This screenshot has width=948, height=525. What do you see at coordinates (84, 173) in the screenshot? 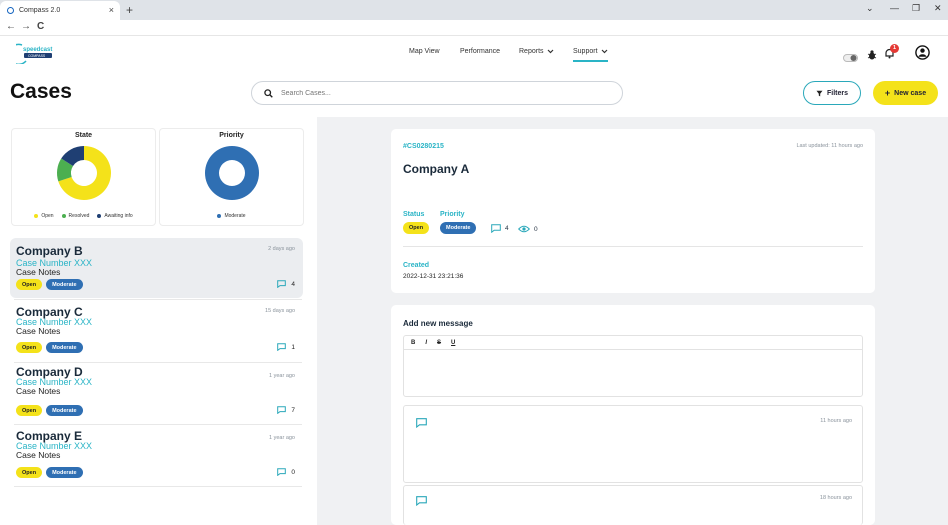
I see `state-donut-chart` at bounding box center [84, 173].